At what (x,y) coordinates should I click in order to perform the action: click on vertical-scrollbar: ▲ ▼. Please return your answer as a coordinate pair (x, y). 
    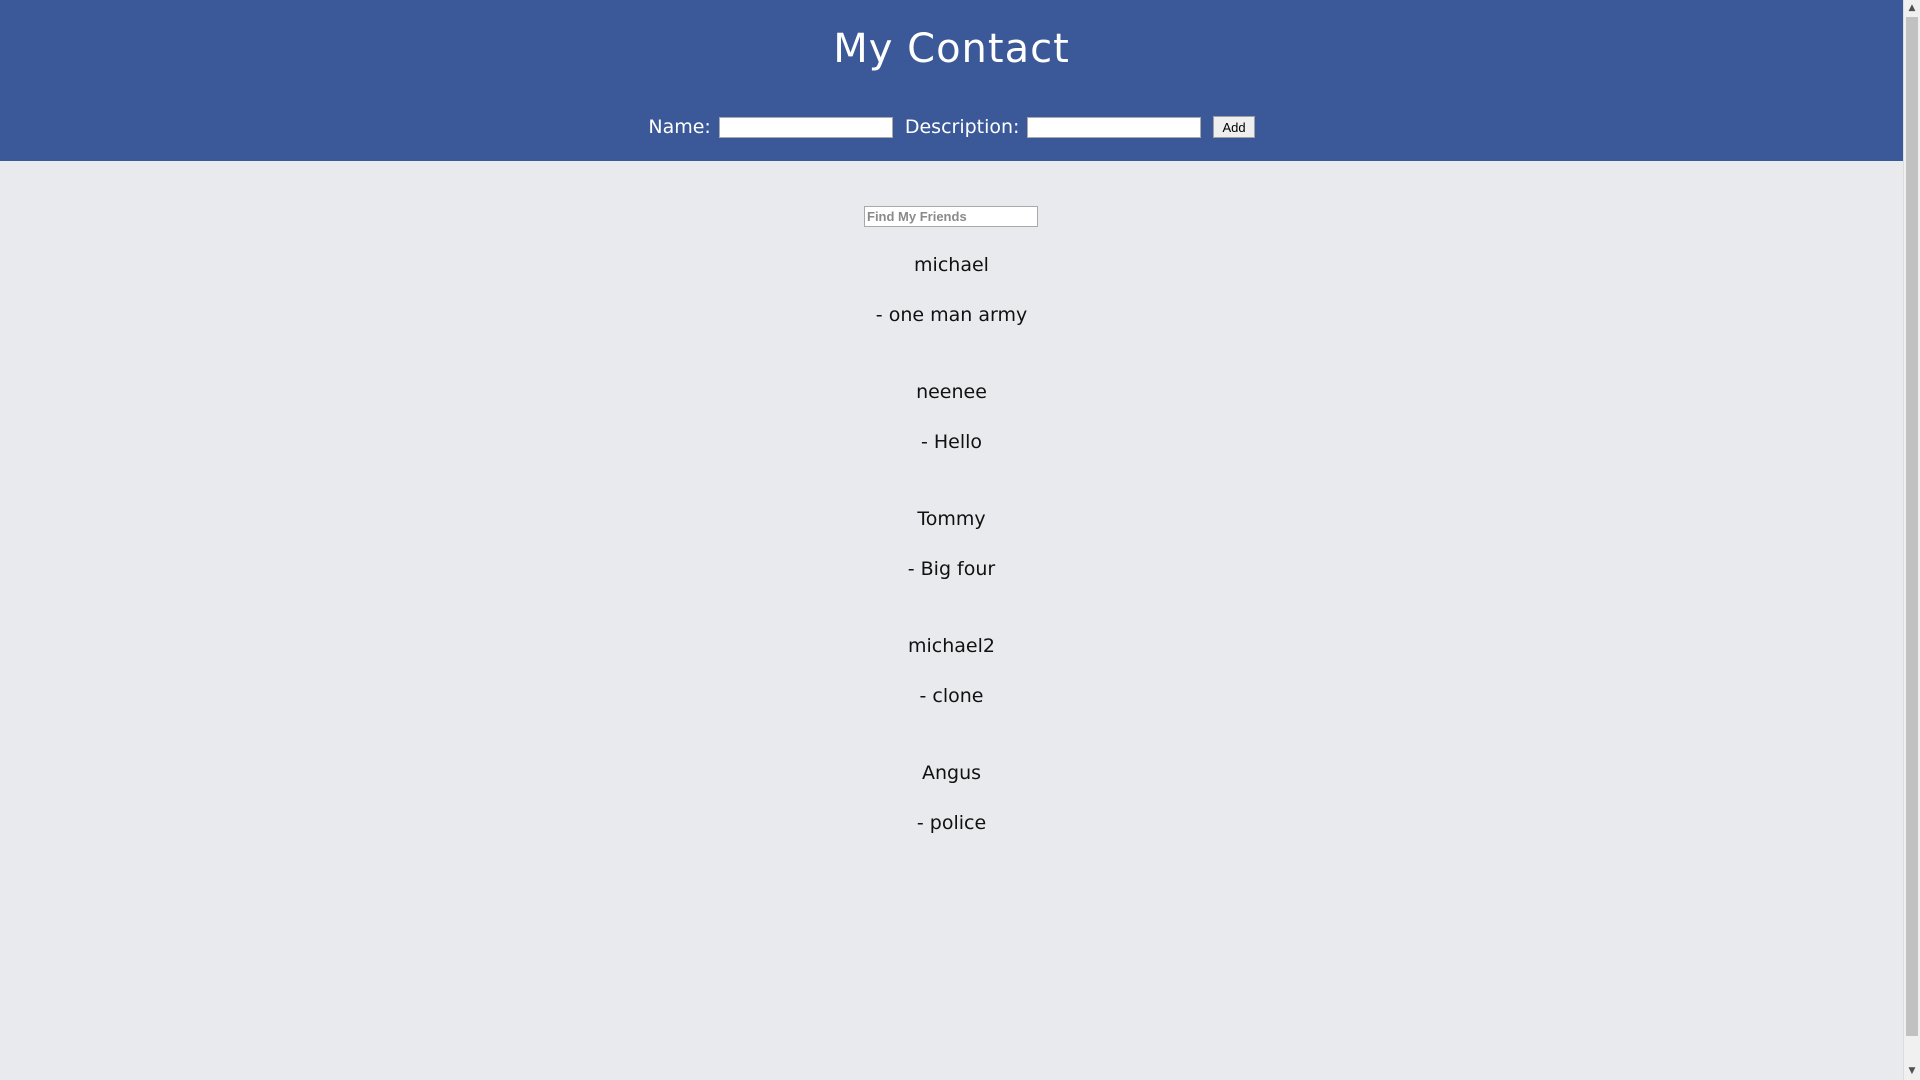
    Looking at the image, I should click on (1911, 540).